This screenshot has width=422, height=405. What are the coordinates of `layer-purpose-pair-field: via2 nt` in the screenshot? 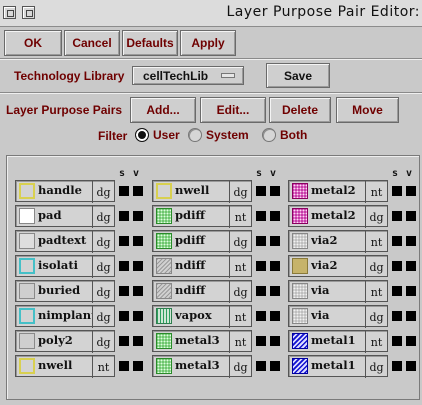 It's located at (338, 241).